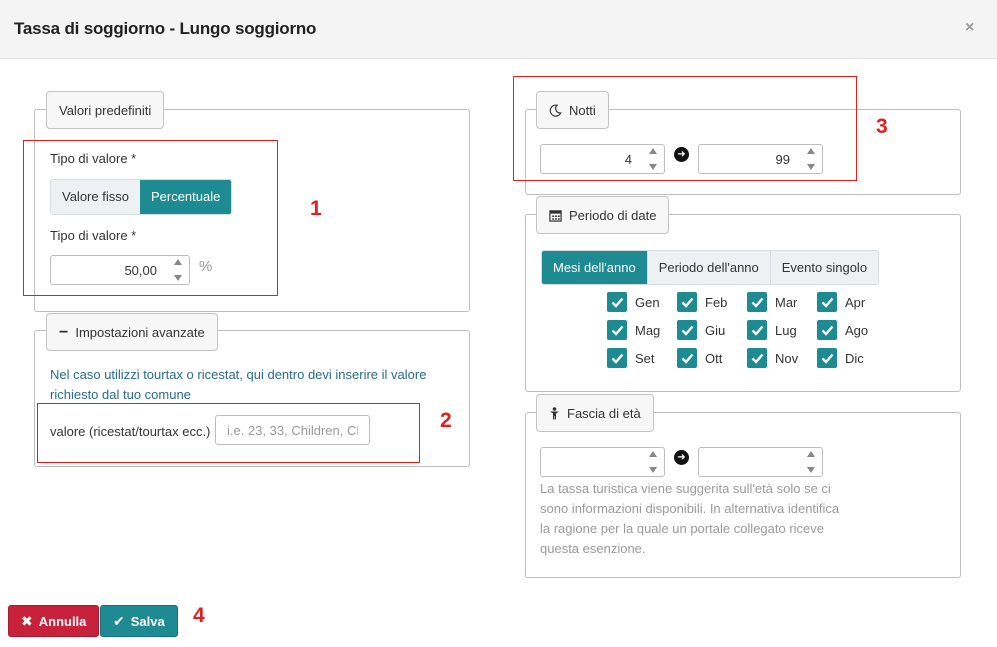 The height and width of the screenshot is (647, 997). I want to click on child-icon, so click(554, 413).